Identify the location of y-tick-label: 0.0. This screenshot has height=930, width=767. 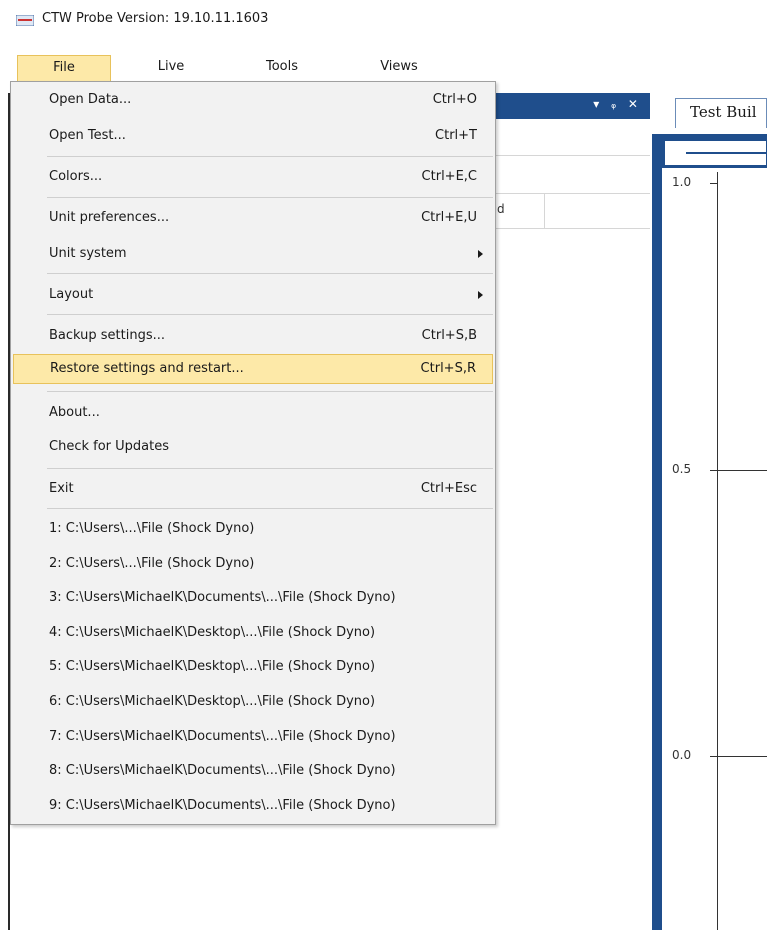
(682, 755).